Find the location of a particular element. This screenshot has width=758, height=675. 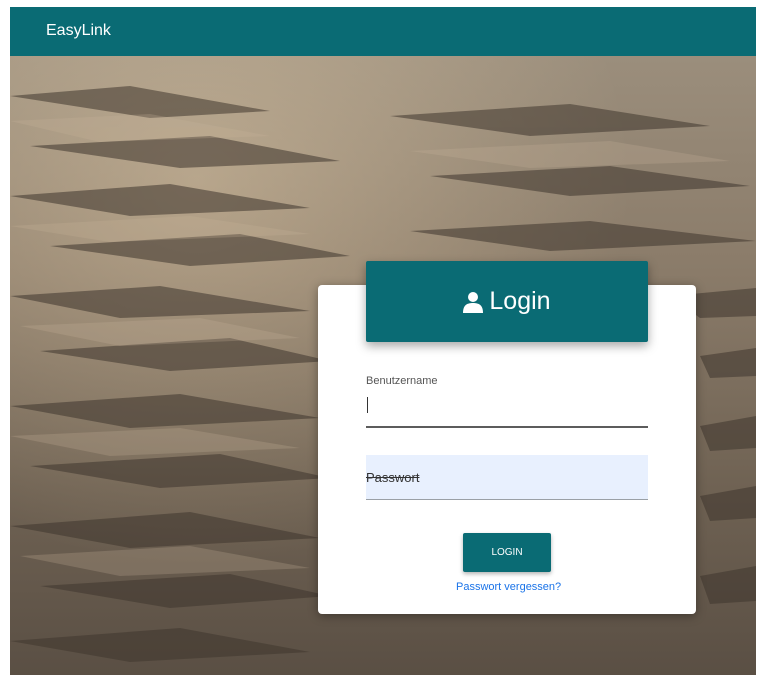

login-card-header: Login is located at coordinates (507, 301).